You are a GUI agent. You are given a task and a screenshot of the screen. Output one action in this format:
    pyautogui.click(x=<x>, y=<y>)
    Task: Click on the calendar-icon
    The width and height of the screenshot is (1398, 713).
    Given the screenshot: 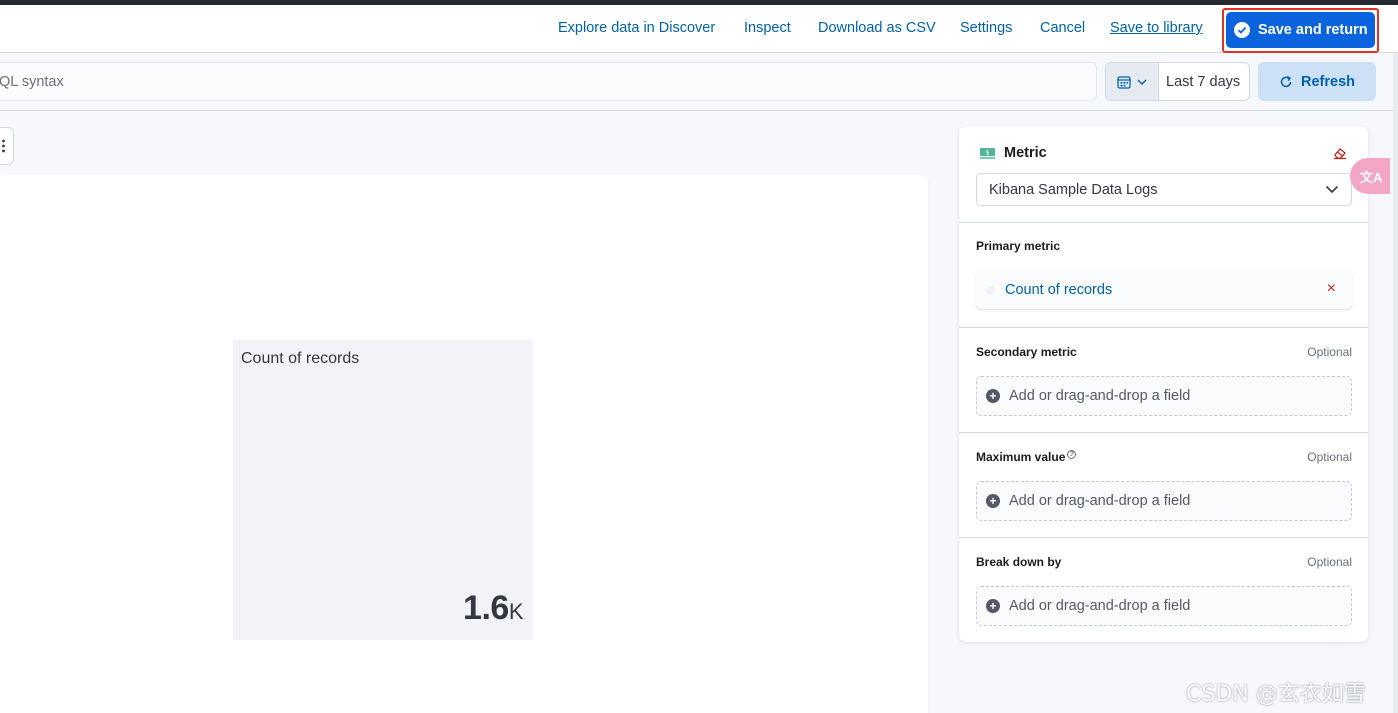 What is the action you would take?
    pyautogui.click(x=1124, y=82)
    